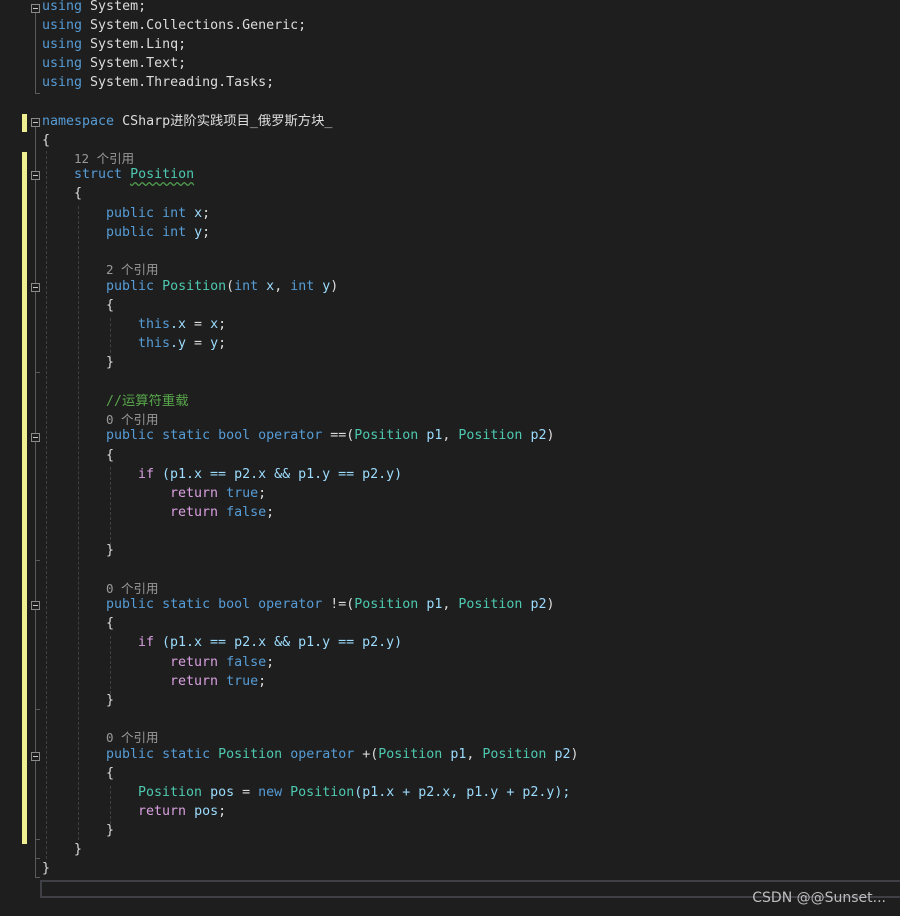 The height and width of the screenshot is (916, 900). Describe the element at coordinates (230, 286) in the screenshot. I see `punctuation: (` at that location.